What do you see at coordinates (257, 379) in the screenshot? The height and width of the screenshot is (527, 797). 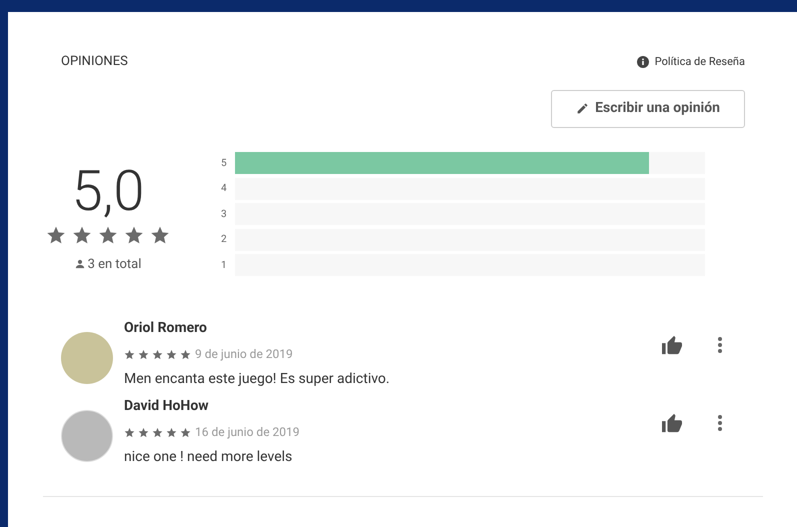 I see `review-text: Men encanta este juego! Es super adictivo.` at bounding box center [257, 379].